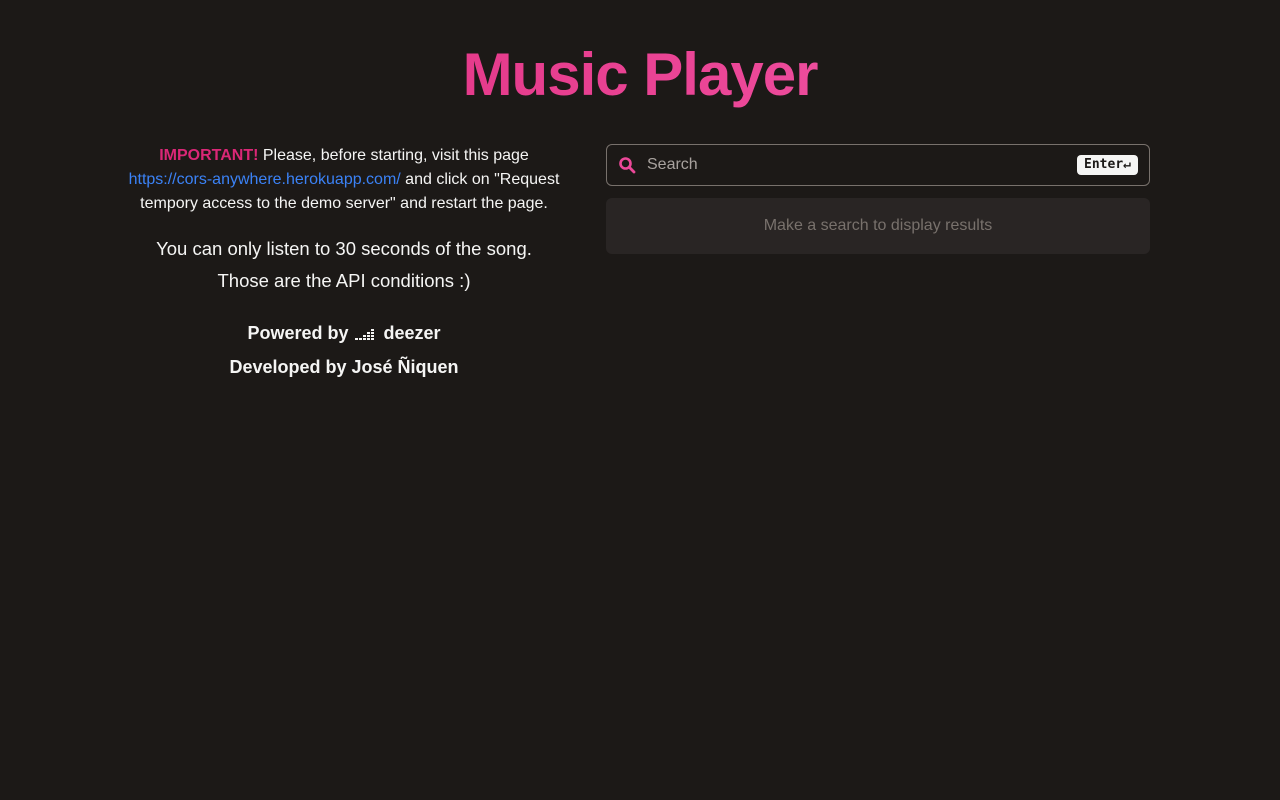 The image size is (1280, 800). I want to click on powered-by: Powered by deezer, so click(344, 334).